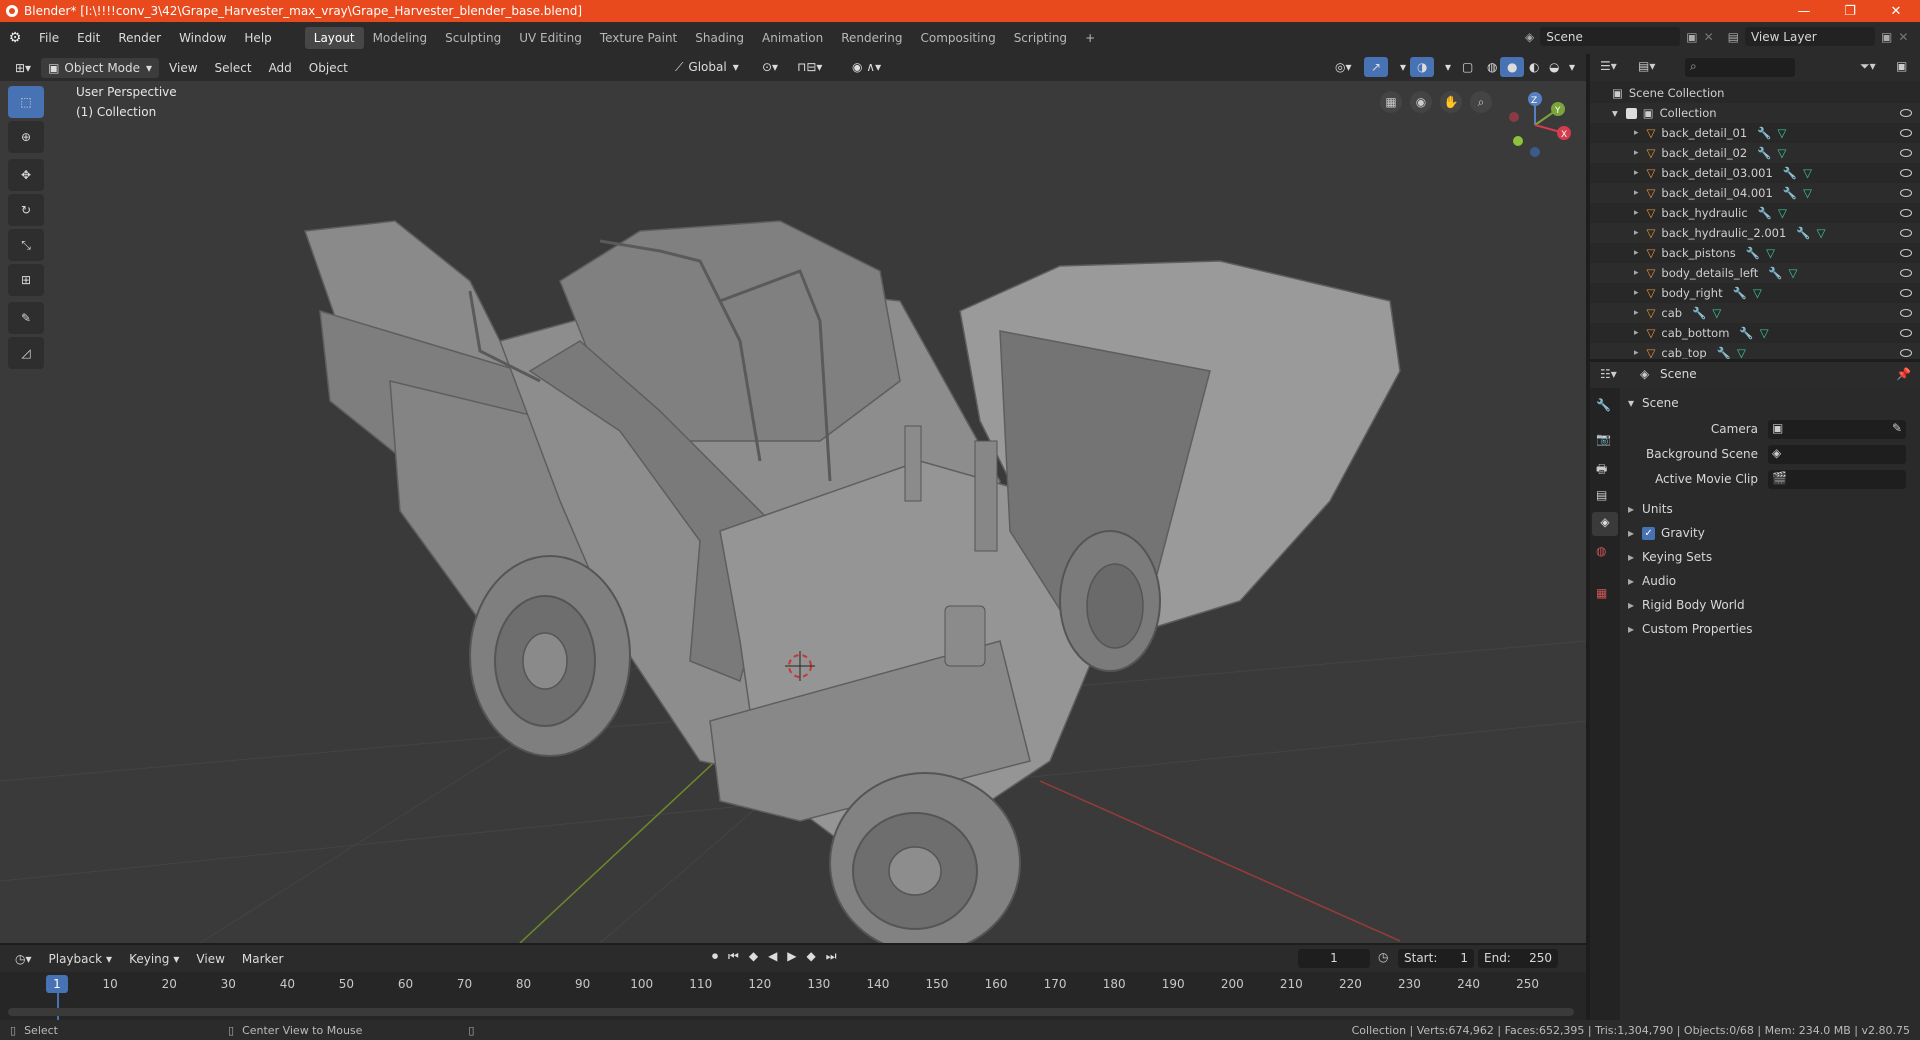 This screenshot has height=1040, width=1920. What do you see at coordinates (26, 353) in the screenshot?
I see `measure-tool-icon: ◿` at bounding box center [26, 353].